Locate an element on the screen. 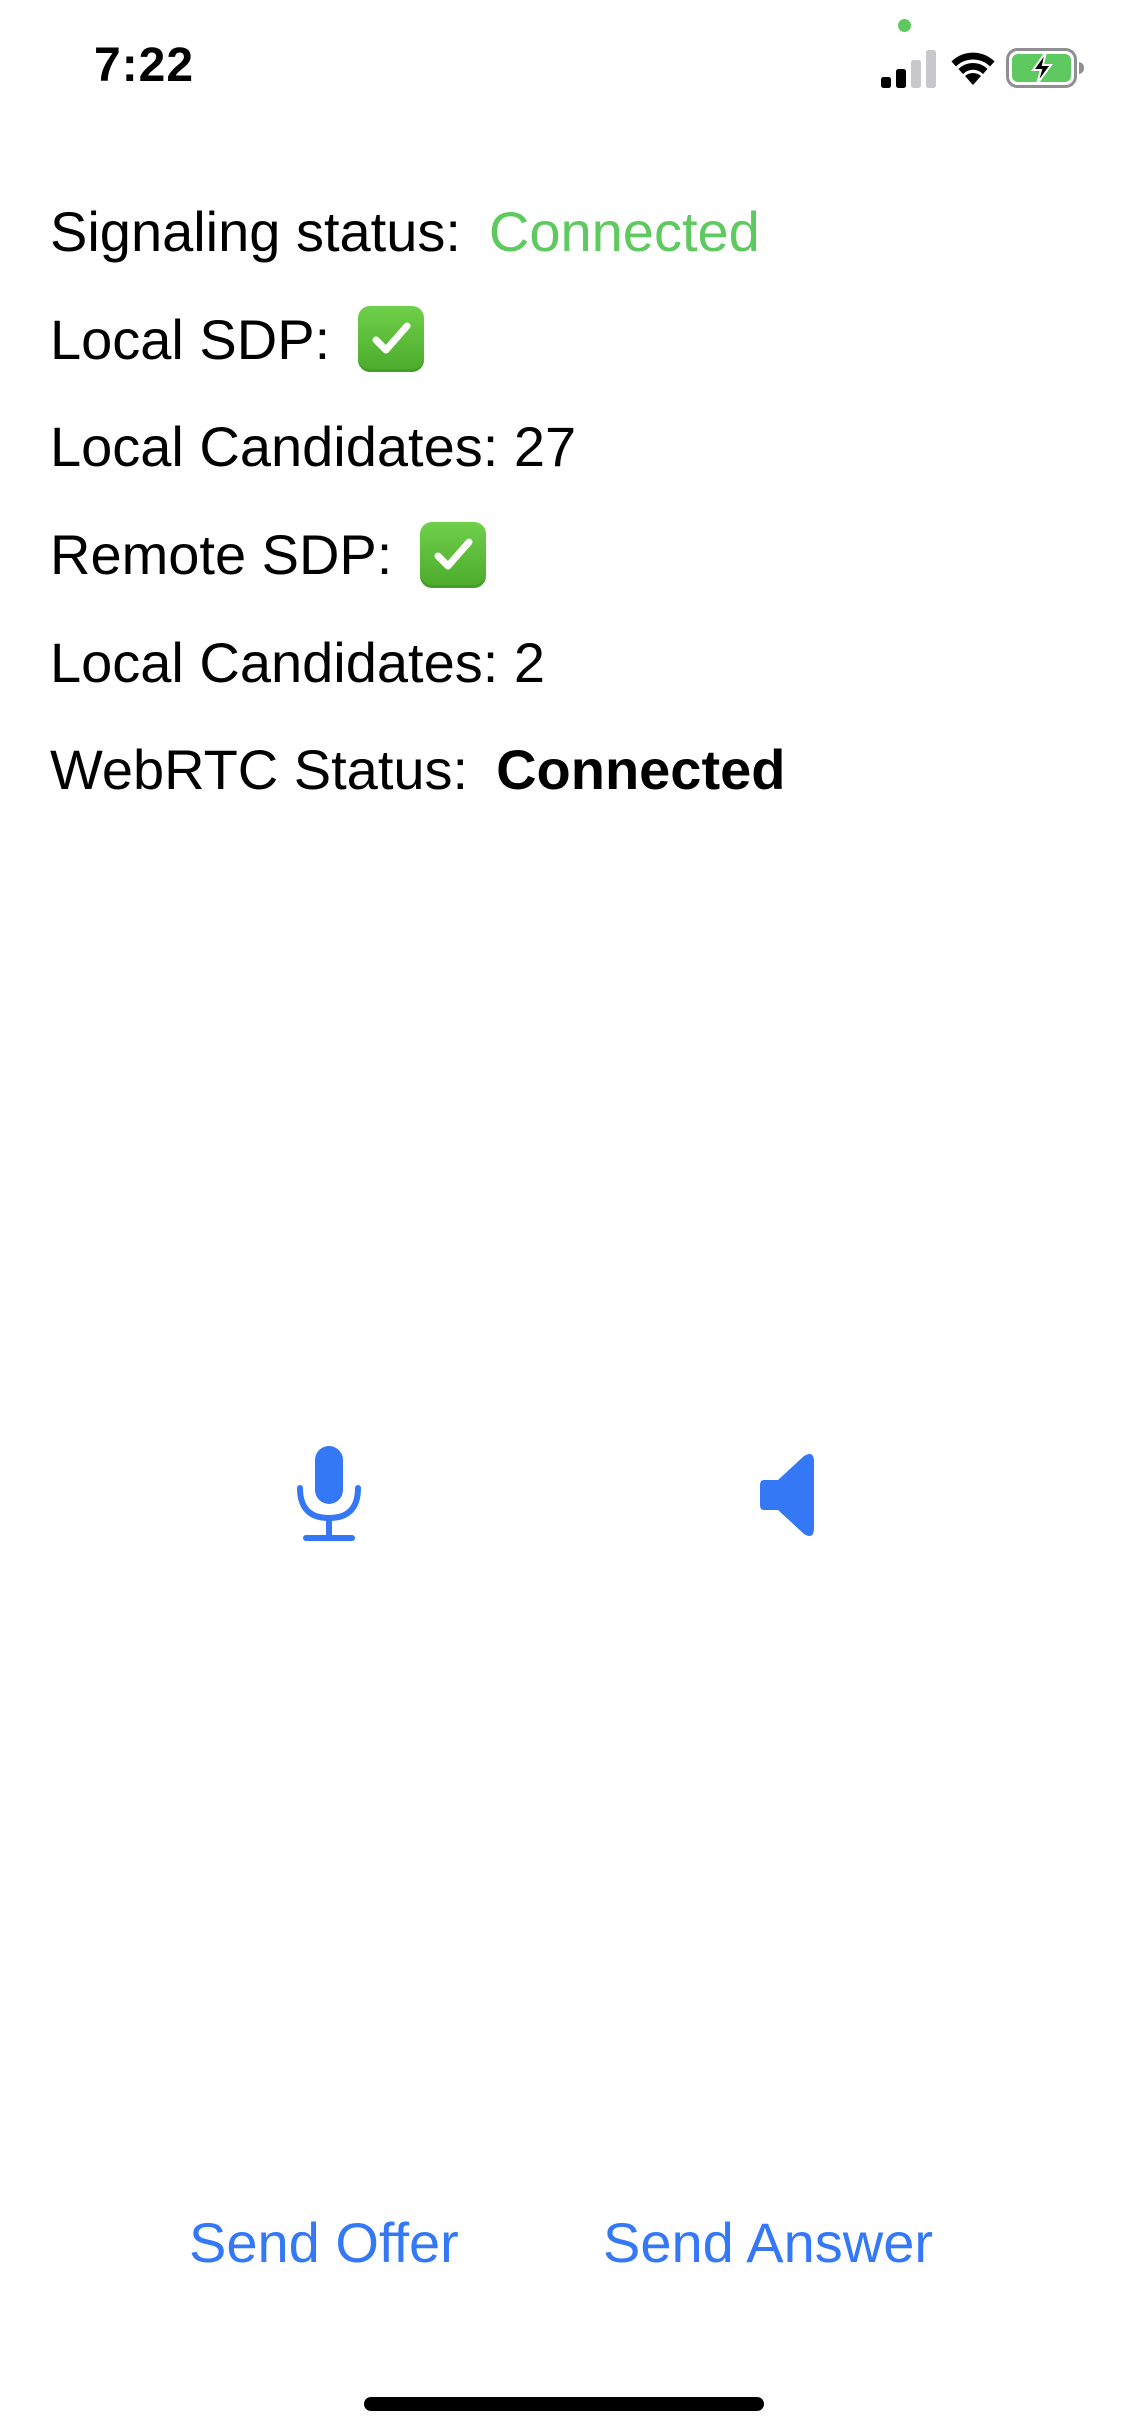 The width and height of the screenshot is (1125, 2436). send-offer-button: Send Offer is located at coordinates (324, 2242).